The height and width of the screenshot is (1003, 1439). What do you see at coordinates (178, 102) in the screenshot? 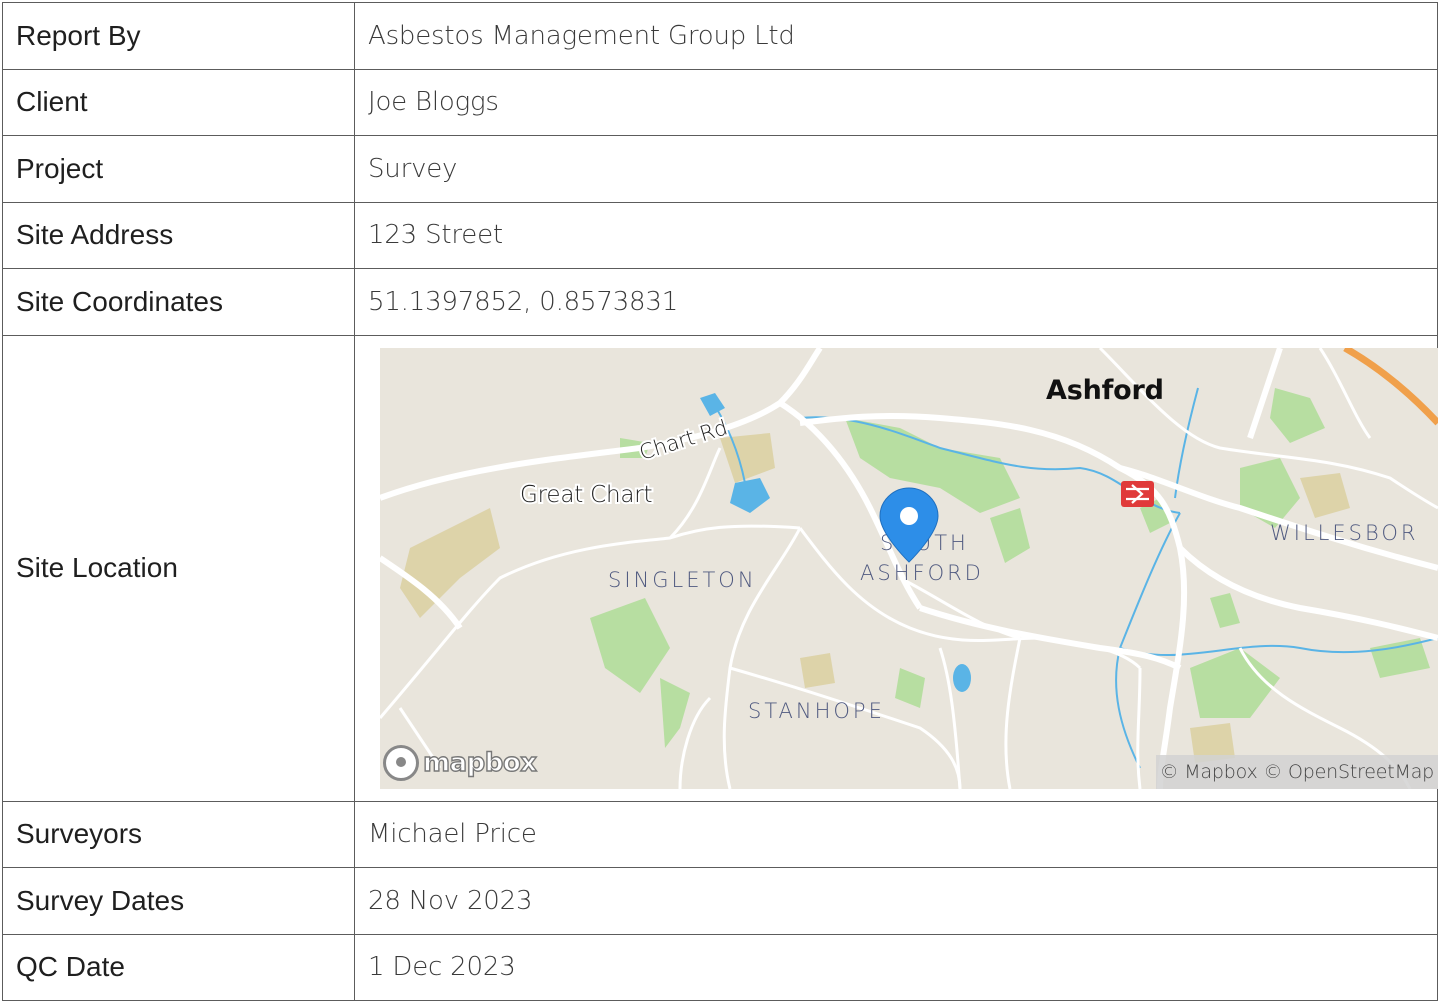
I see `client-label: Client` at bounding box center [178, 102].